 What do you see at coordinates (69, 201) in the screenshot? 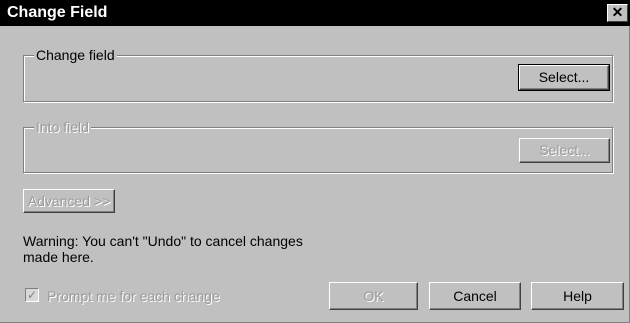
I see `advanced-button: Advanced >>` at bounding box center [69, 201].